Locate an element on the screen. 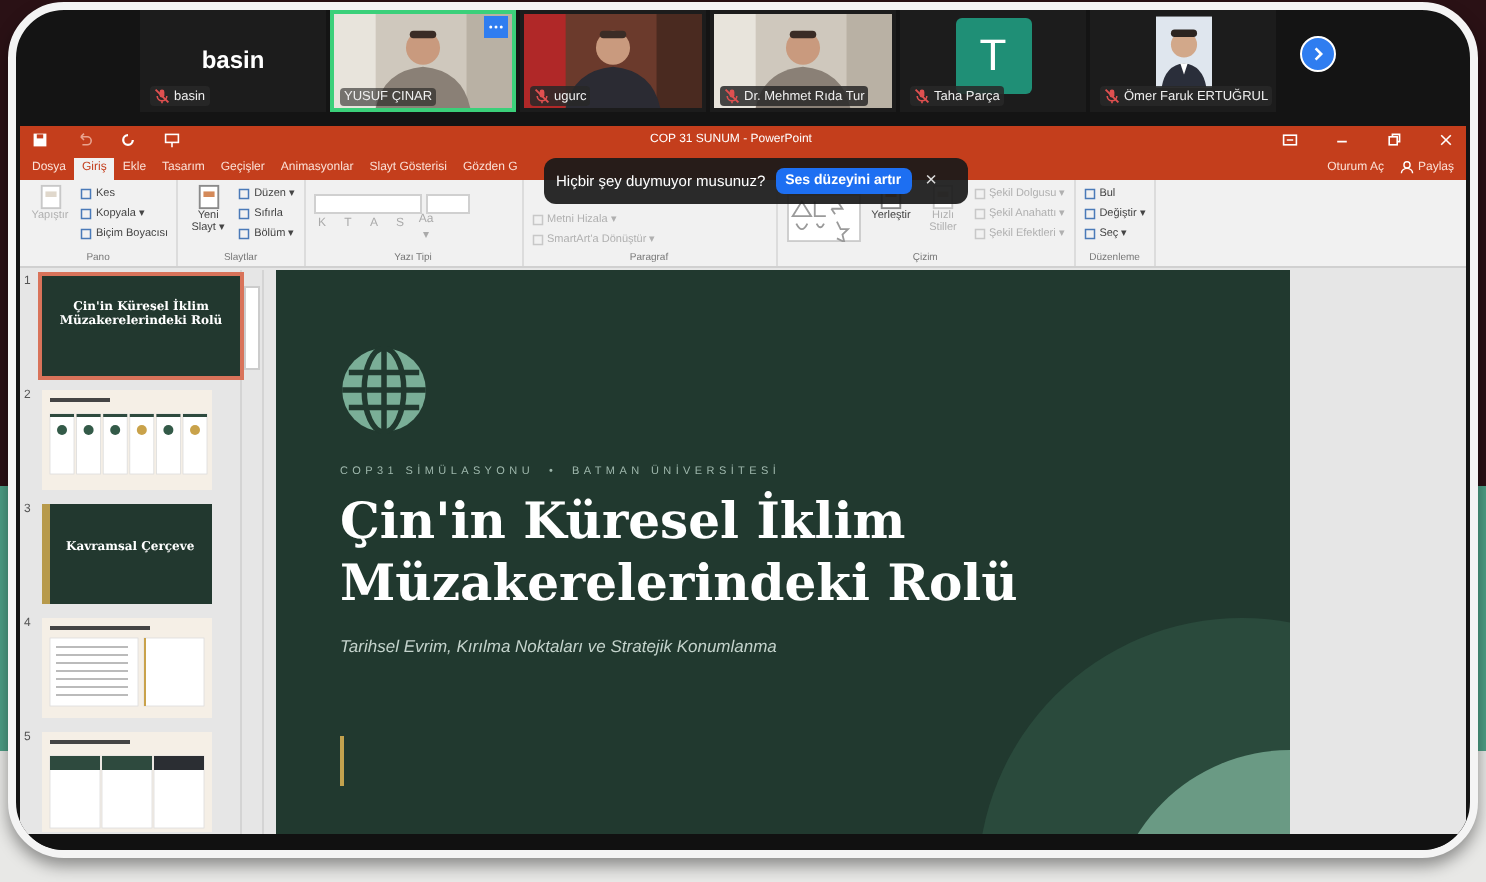 The image size is (1486, 882). slide-subtitle: Tarihsel Evrim, Kırılma Noktaları ve Stratejik Konumlanma is located at coordinates (558, 645).